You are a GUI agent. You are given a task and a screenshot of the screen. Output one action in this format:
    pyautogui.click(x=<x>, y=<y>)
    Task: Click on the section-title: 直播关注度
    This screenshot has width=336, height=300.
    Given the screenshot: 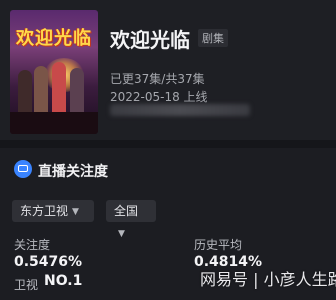 What is the action you would take?
    pyautogui.click(x=73, y=172)
    